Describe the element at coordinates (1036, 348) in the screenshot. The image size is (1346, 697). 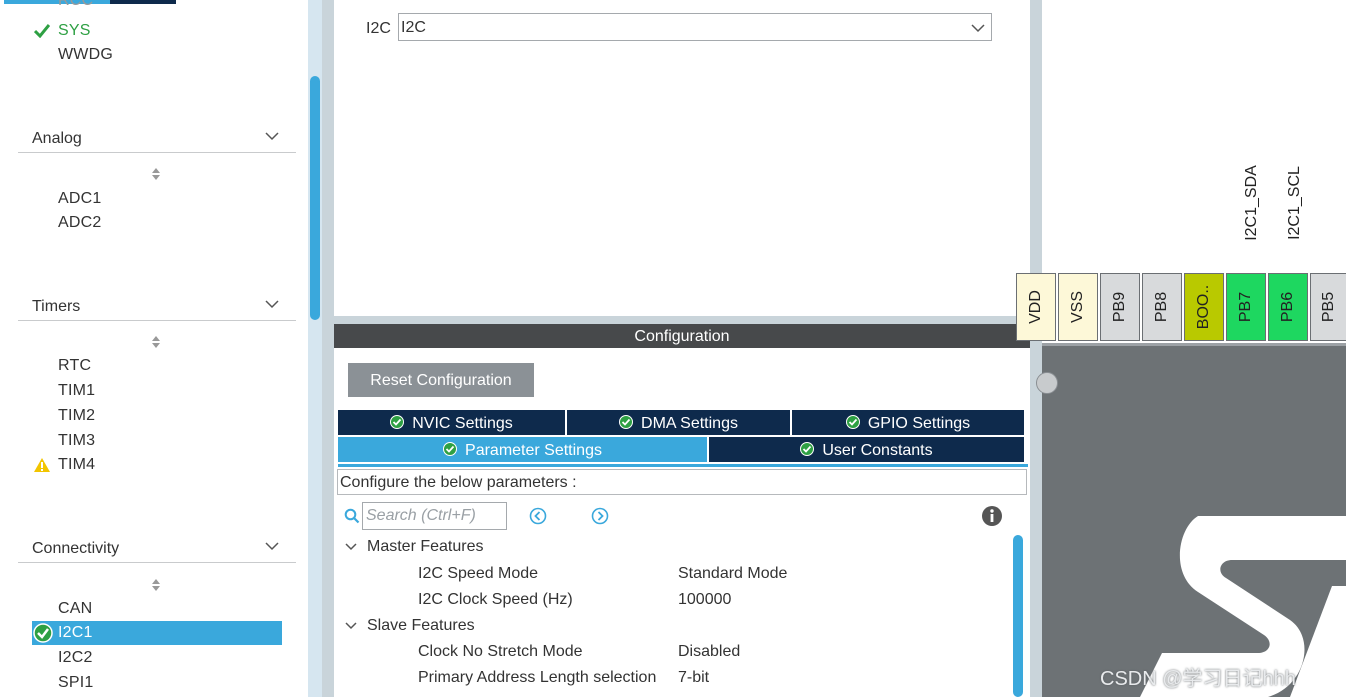
I see `splitter-right` at that location.